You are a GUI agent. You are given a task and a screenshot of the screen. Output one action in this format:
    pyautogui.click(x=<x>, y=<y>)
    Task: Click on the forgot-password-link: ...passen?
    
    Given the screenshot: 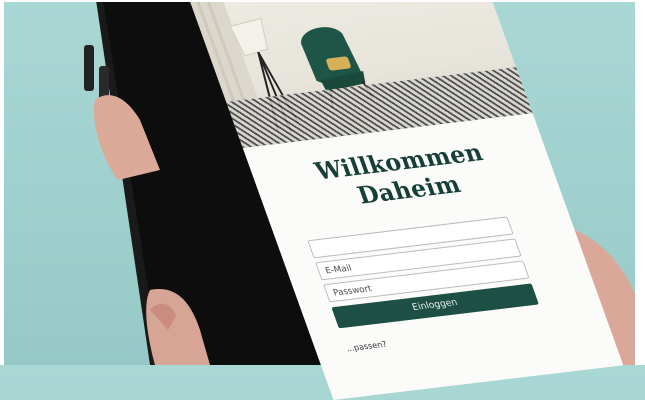 What is the action you would take?
    pyautogui.click(x=366, y=347)
    